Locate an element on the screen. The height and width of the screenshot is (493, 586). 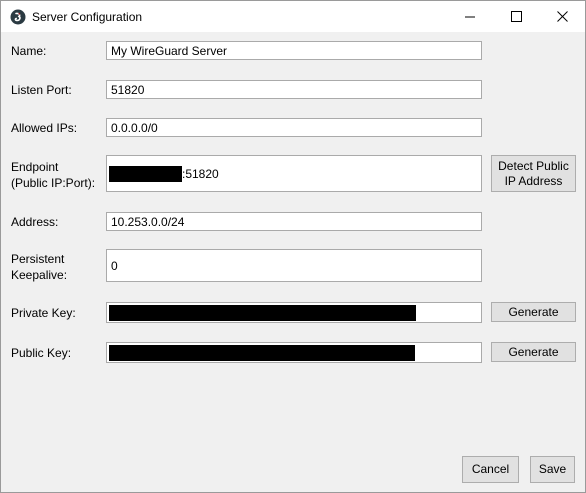
minimize-icon is located at coordinates (469, 17).